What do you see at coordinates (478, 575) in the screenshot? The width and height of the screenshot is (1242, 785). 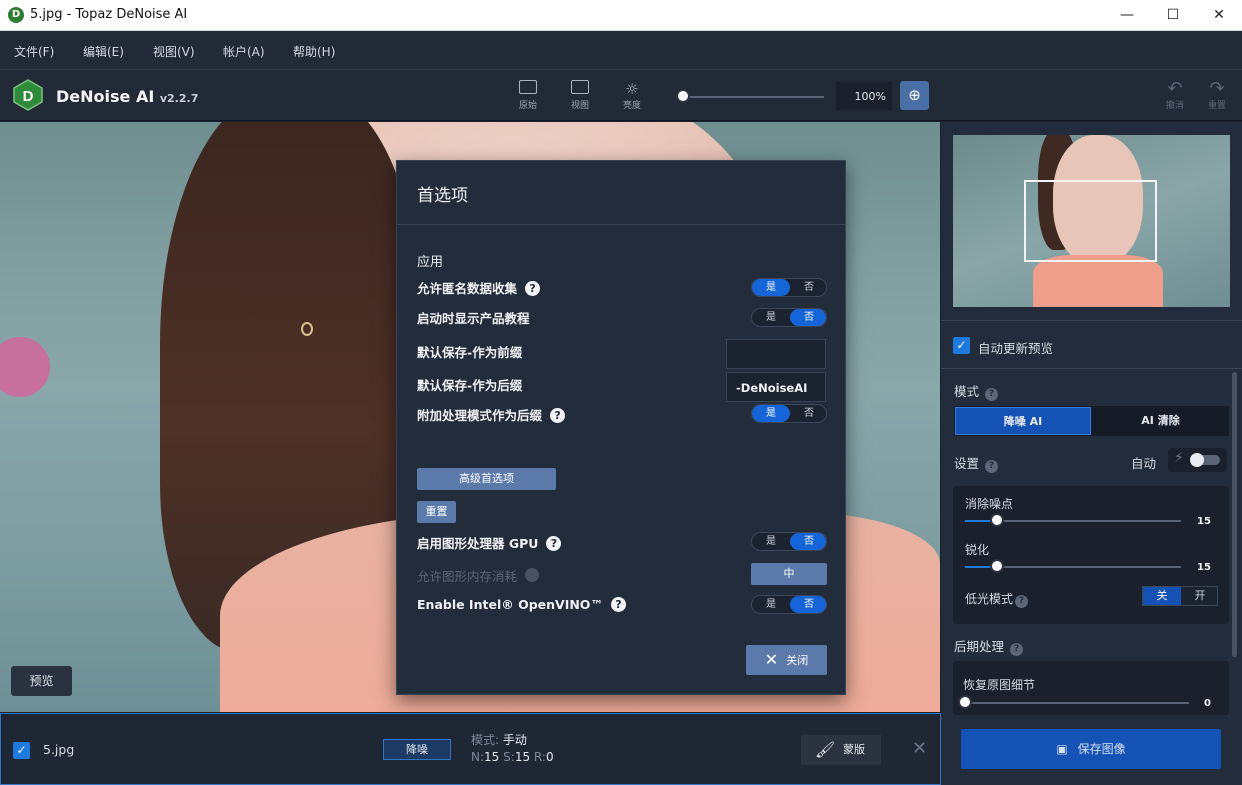 I see `memory-row: 允许图形内存消耗` at bounding box center [478, 575].